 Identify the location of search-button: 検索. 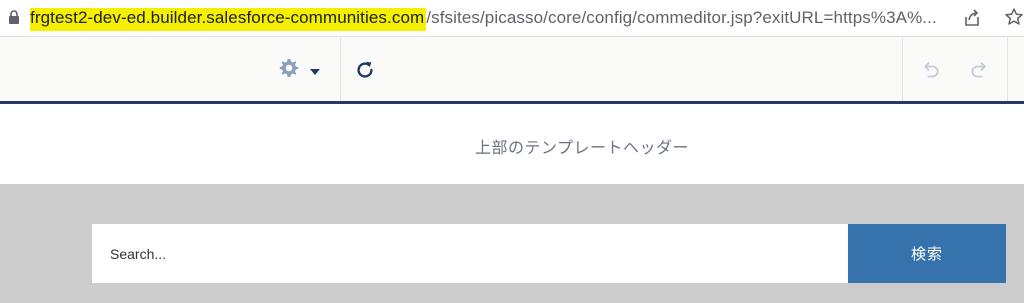
(927, 253).